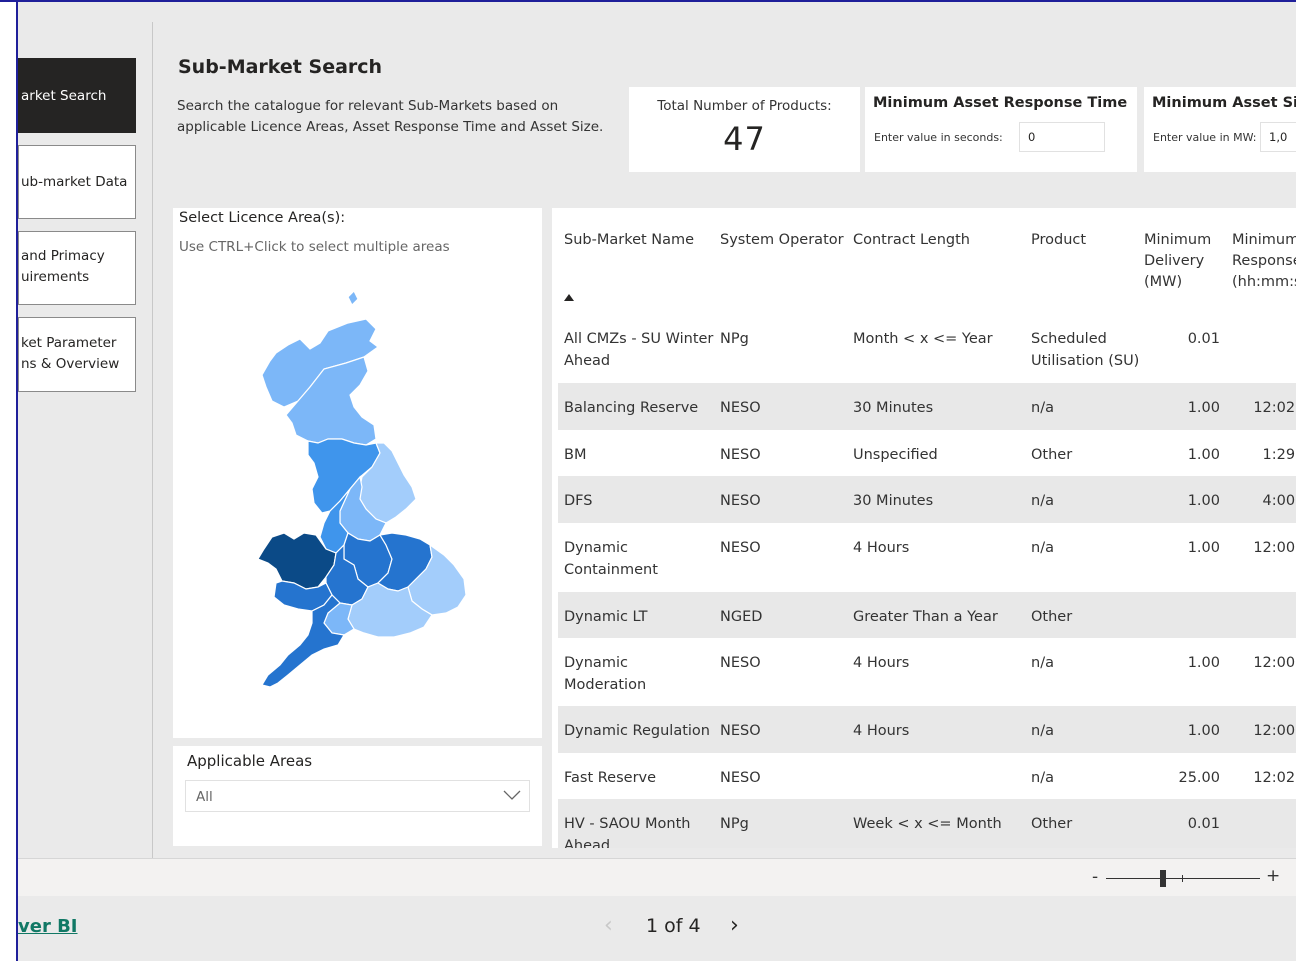 The width and height of the screenshot is (1296, 961). Describe the element at coordinates (280, 67) in the screenshot. I see `page-title: Sub-Market Search` at that location.